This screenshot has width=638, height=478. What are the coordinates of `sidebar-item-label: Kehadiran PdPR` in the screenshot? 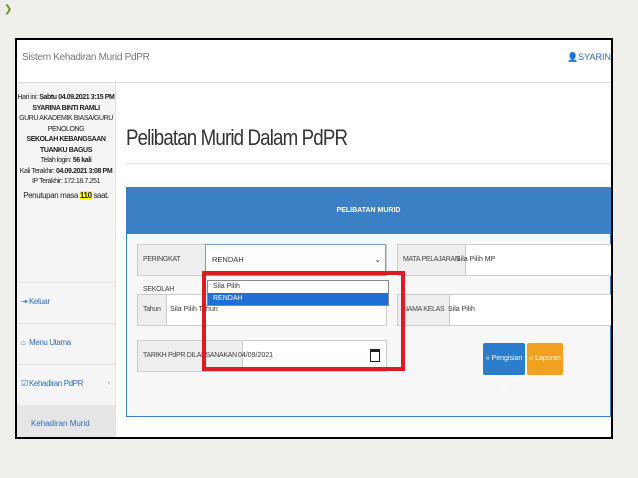 It's located at (56, 383).